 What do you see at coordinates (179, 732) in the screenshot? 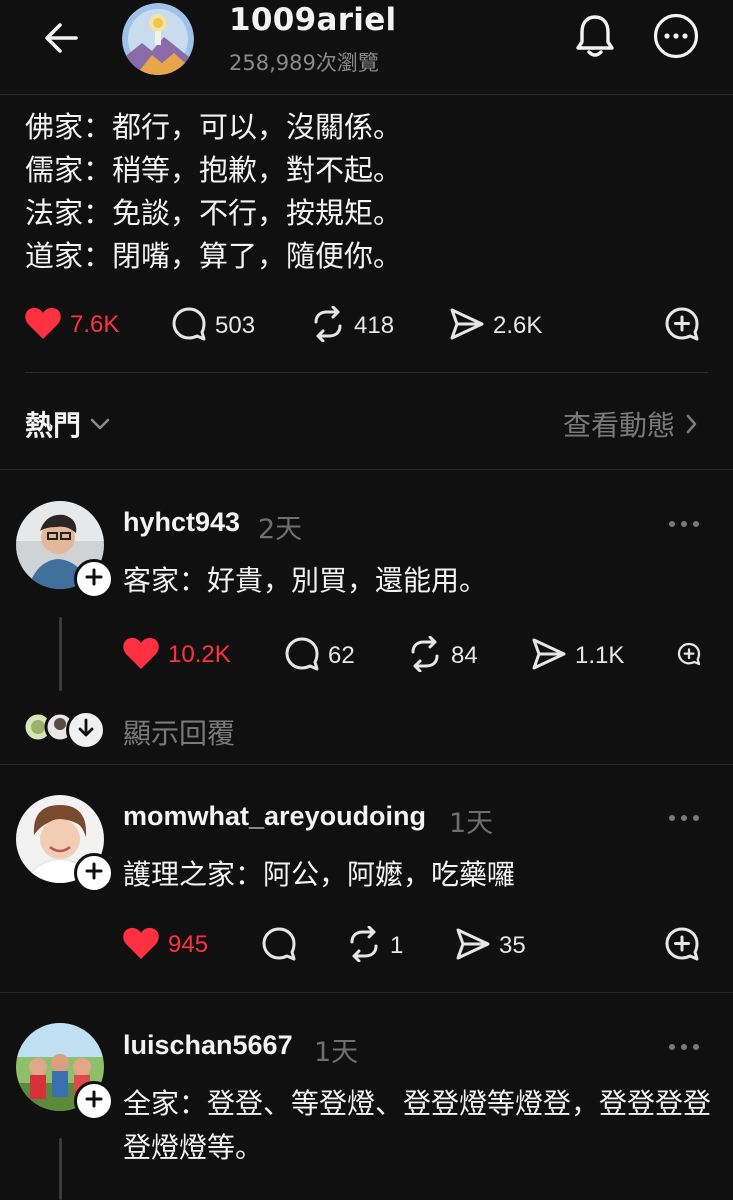
I see `show-replies-link: 顯示回覆` at bounding box center [179, 732].